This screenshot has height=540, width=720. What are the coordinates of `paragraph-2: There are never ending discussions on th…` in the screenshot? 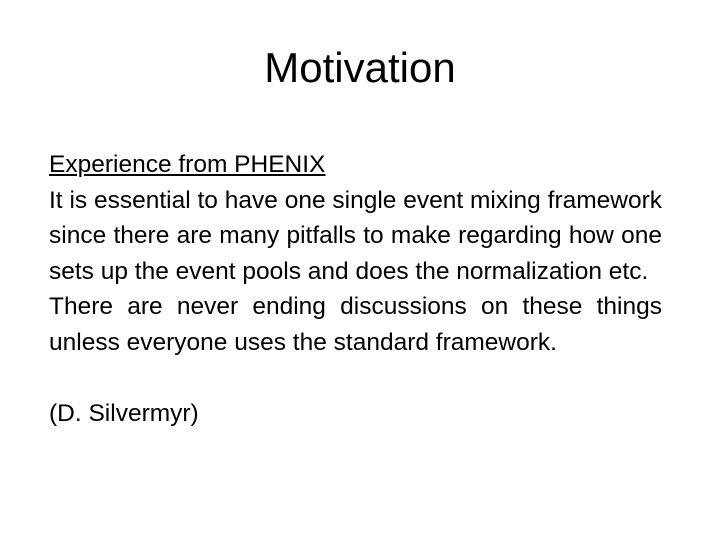 It's located at (355, 324).